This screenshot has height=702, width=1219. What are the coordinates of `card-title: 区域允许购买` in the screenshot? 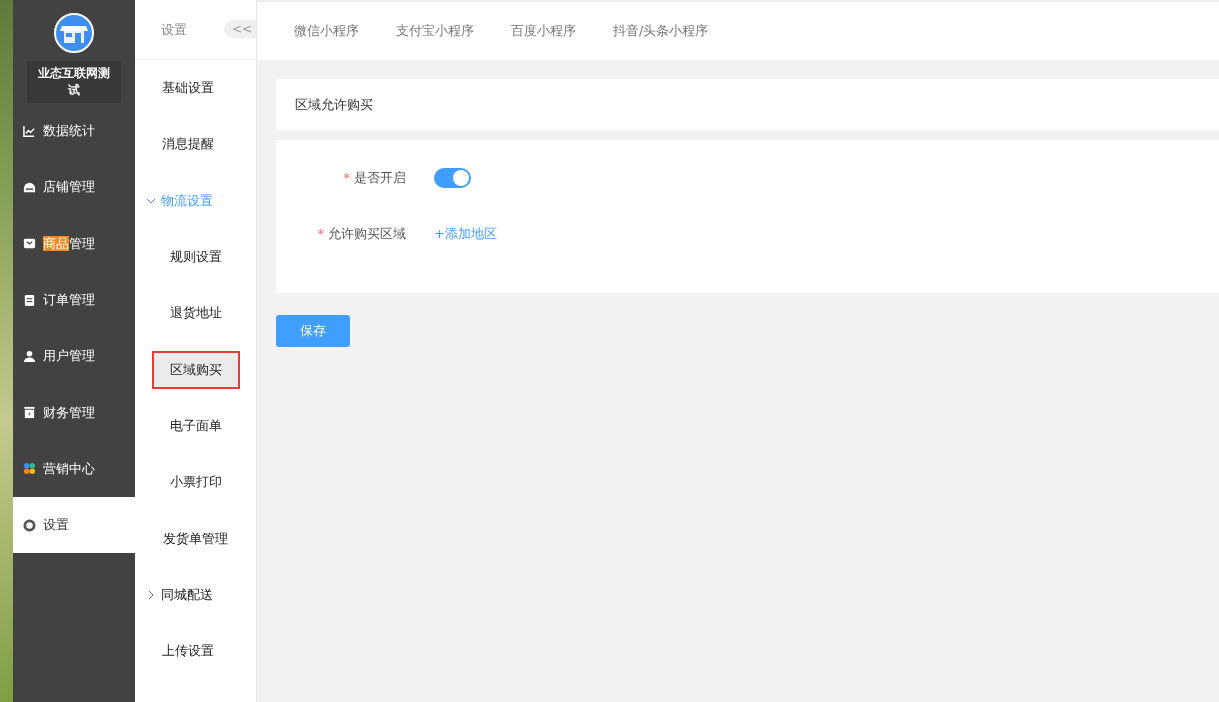 It's located at (334, 104).